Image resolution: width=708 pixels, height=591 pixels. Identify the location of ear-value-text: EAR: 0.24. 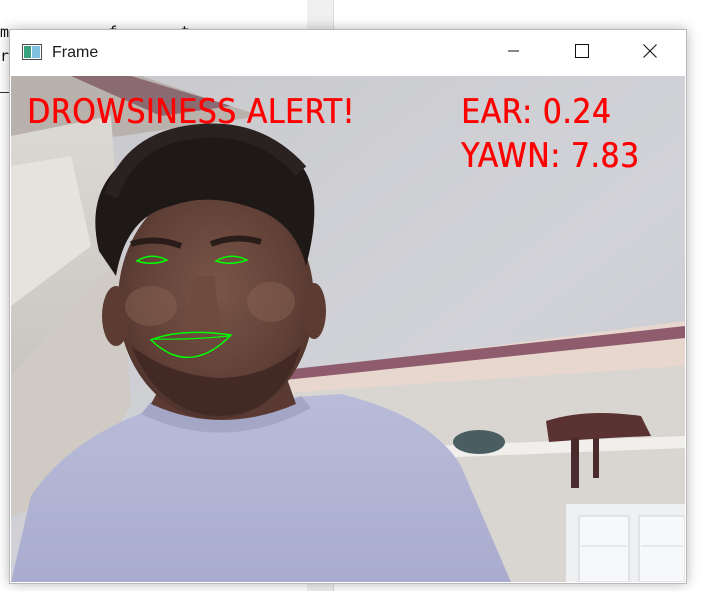
(536, 112).